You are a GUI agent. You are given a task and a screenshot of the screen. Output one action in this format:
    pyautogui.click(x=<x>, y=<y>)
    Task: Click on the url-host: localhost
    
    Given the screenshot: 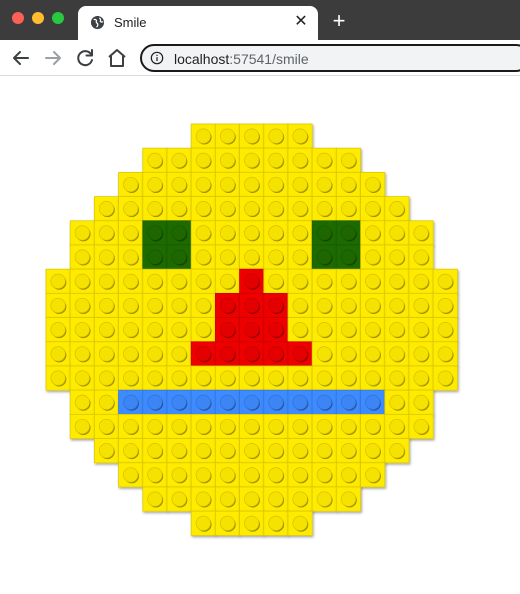 What is the action you would take?
    pyautogui.click(x=202, y=59)
    